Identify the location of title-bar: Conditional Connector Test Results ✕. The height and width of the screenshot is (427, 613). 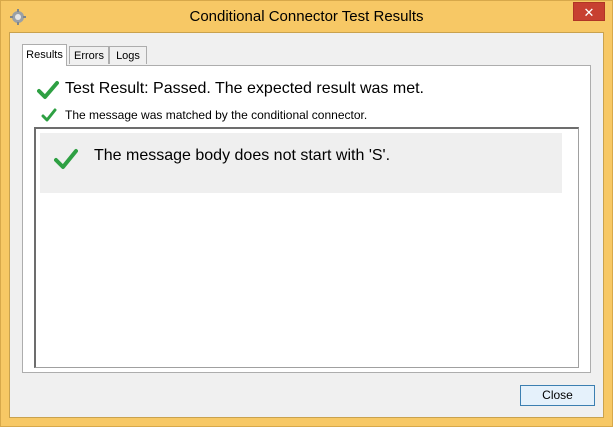
(306, 16).